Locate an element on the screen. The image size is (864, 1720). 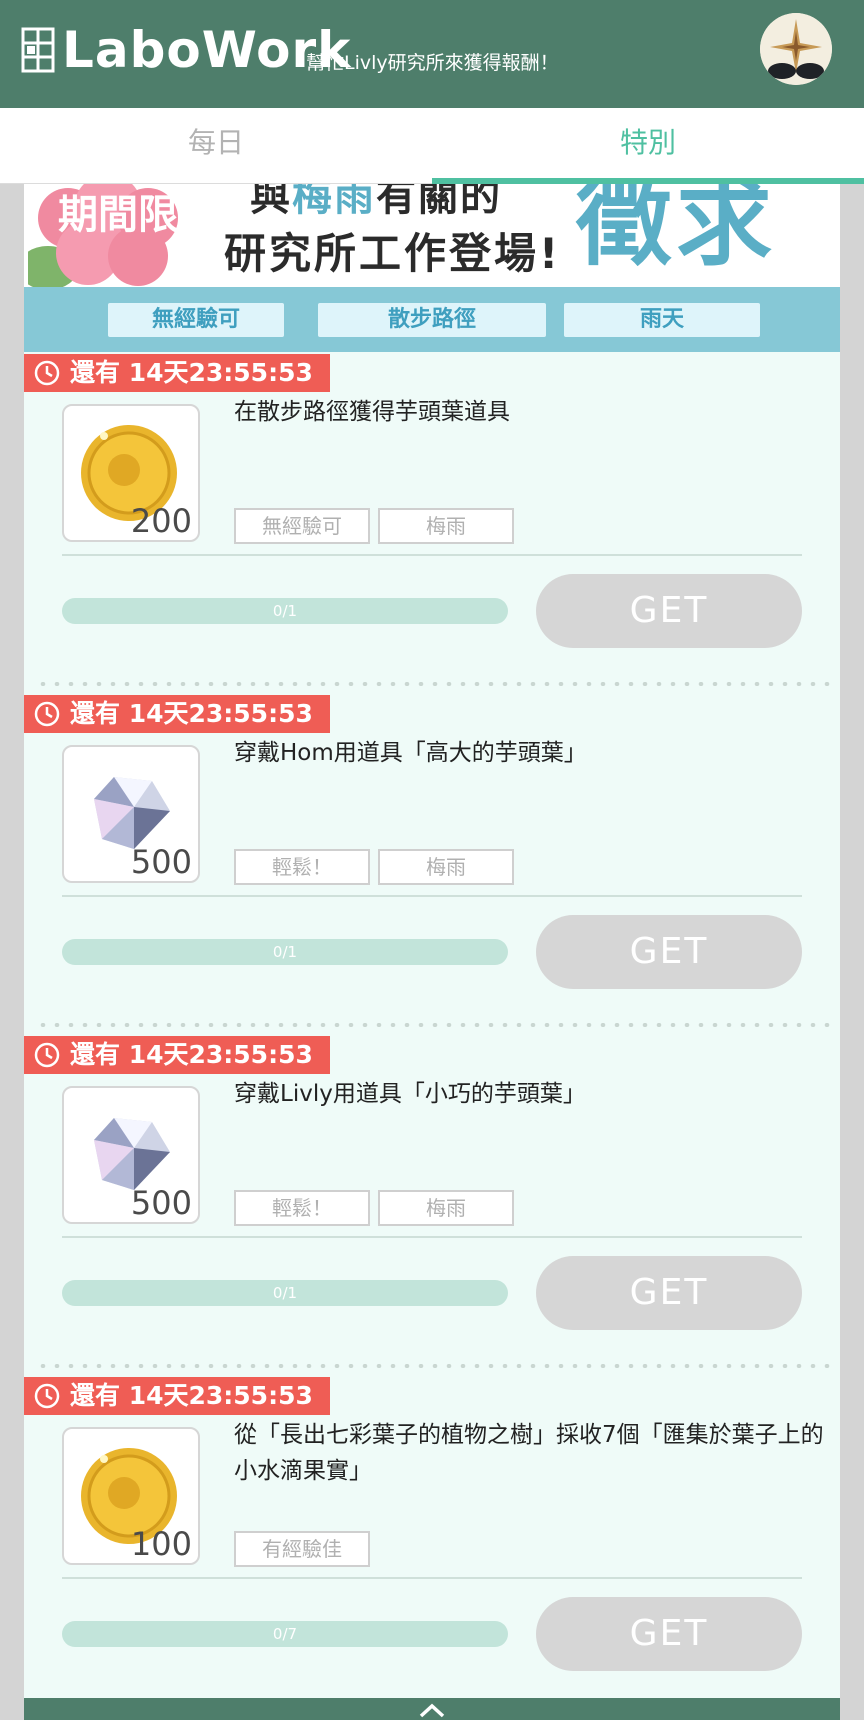
chevron-up-icon is located at coordinates (432, 1710).